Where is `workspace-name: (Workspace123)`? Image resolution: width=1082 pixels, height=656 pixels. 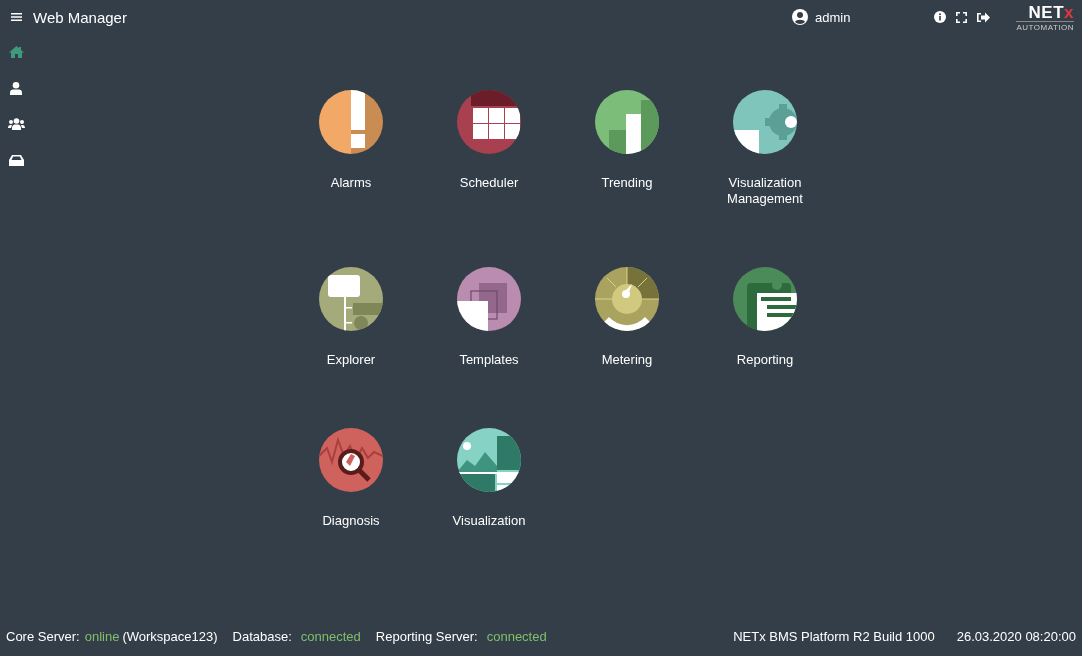 workspace-name: (Workspace123) is located at coordinates (170, 636).